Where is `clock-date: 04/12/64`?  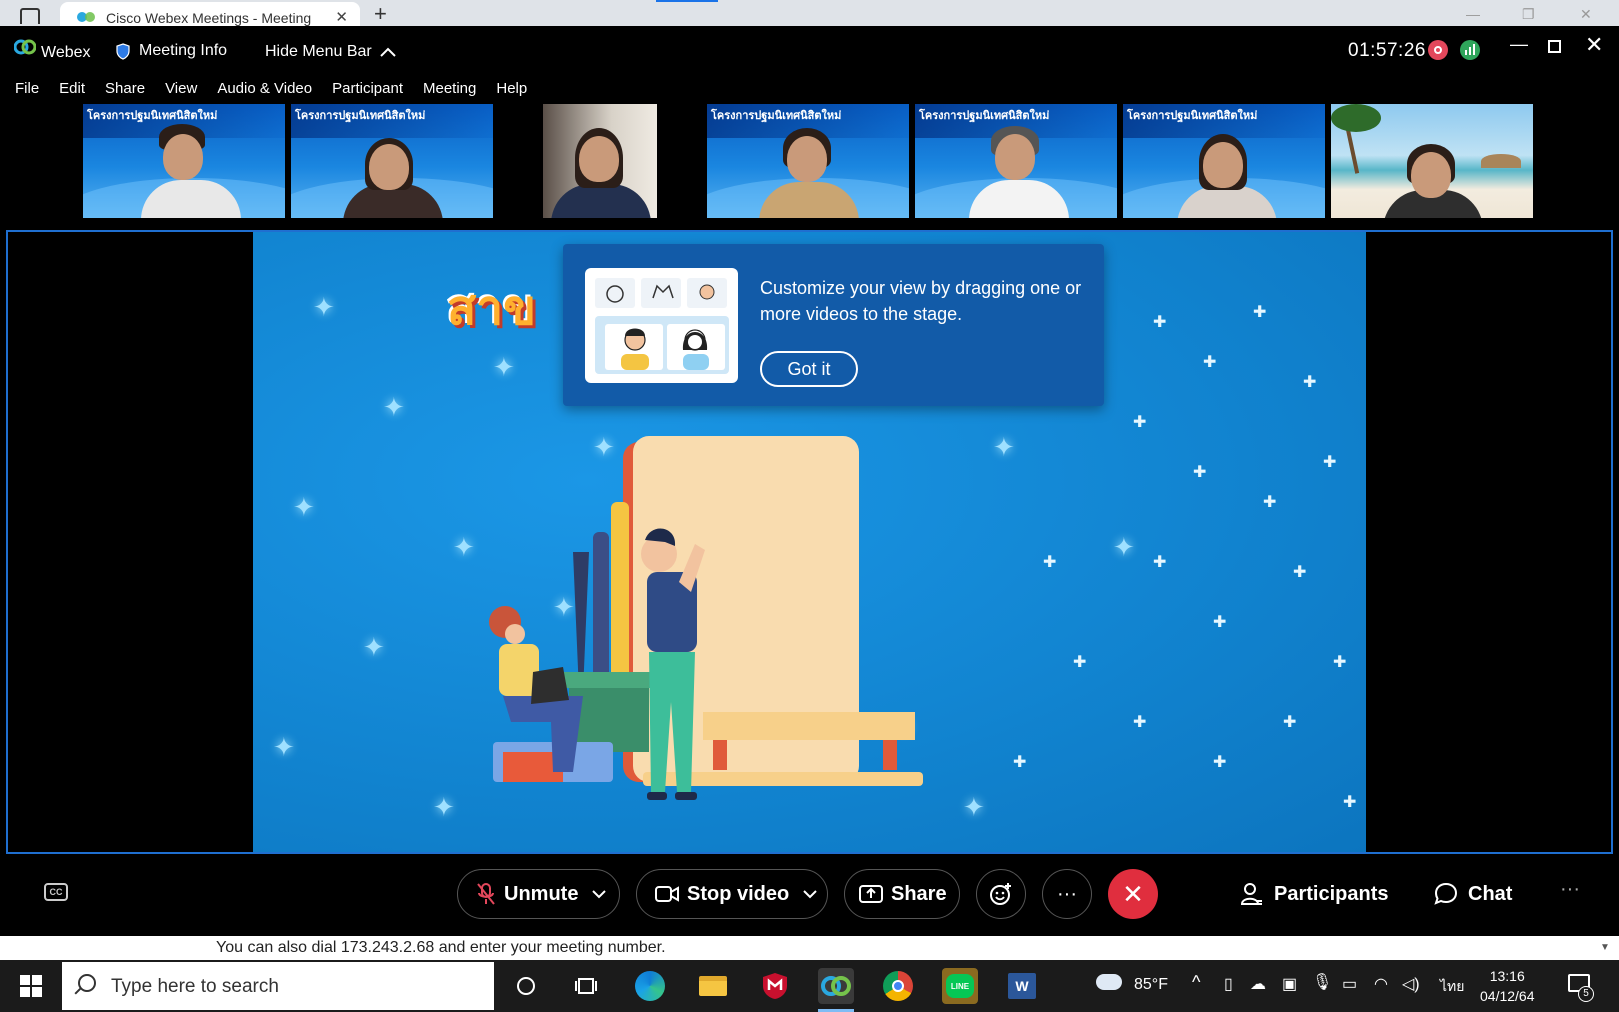 clock-date: 04/12/64 is located at coordinates (1507, 996).